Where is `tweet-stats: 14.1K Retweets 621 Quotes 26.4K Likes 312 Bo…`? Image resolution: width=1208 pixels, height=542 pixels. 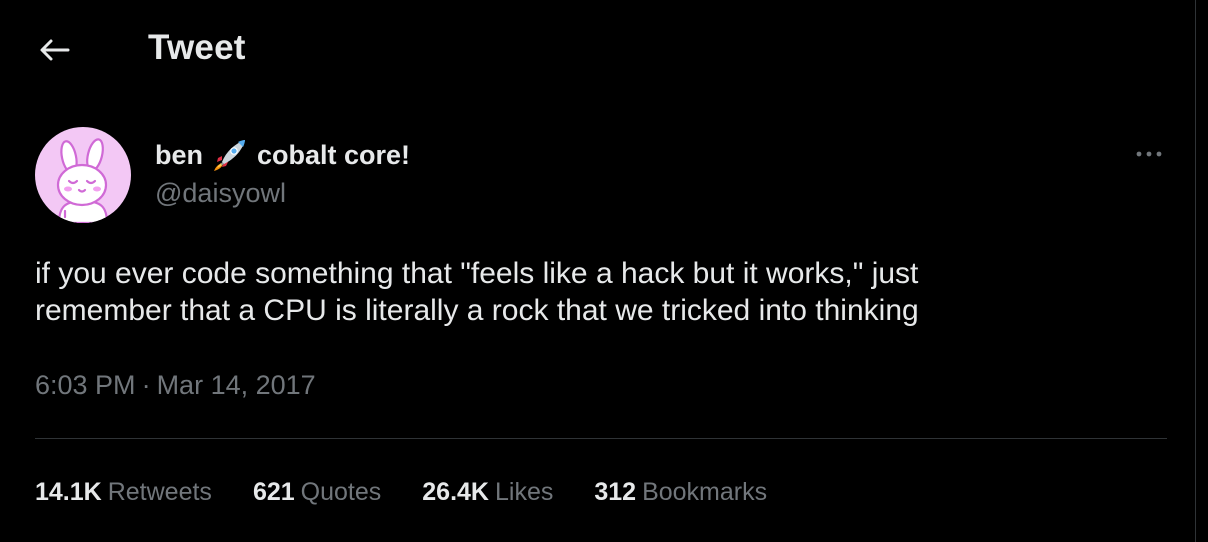 tweet-stats: 14.1K Retweets 621 Quotes 26.4K Likes 312 Bo… is located at coordinates (421, 492).